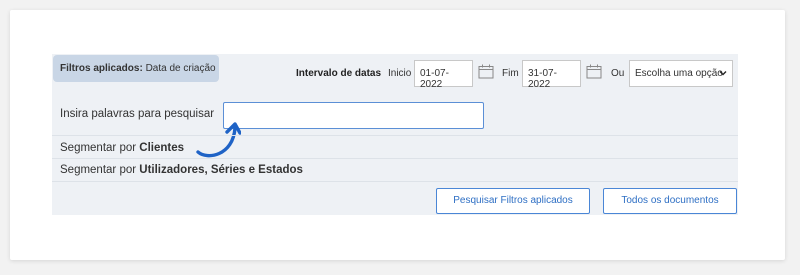  I want to click on applied-filters-badge: Filtros aplicados: Data de criação, so click(136, 68).